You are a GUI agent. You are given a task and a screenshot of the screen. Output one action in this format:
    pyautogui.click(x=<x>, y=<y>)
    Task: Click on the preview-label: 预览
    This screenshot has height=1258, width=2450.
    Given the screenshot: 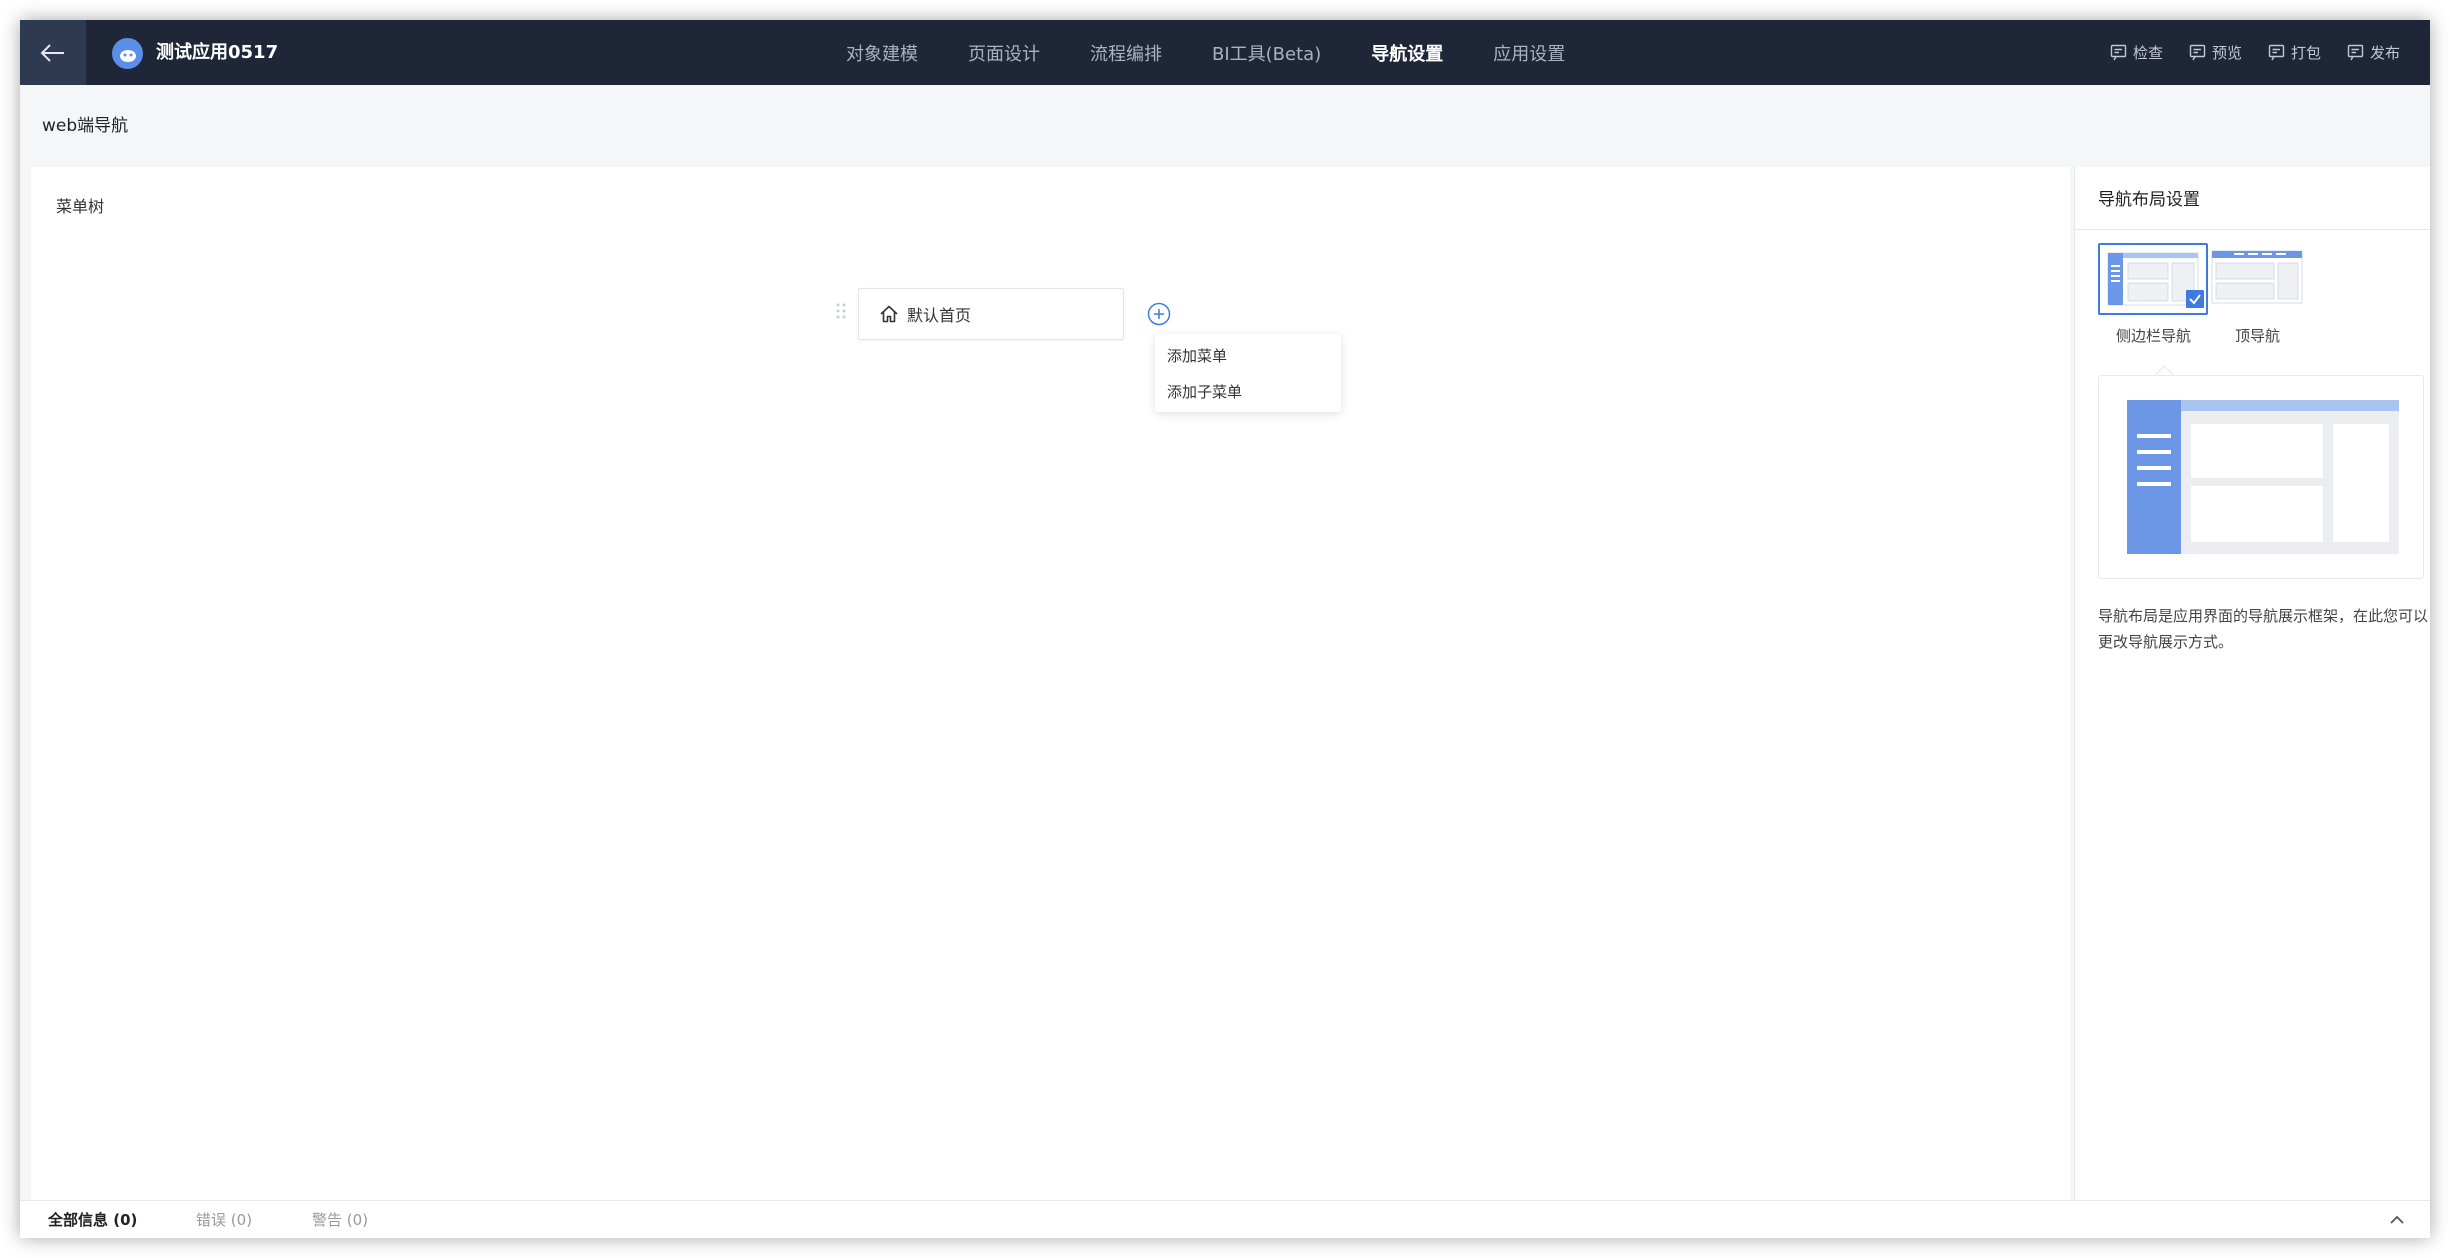 What is the action you would take?
    pyautogui.click(x=2226, y=53)
    